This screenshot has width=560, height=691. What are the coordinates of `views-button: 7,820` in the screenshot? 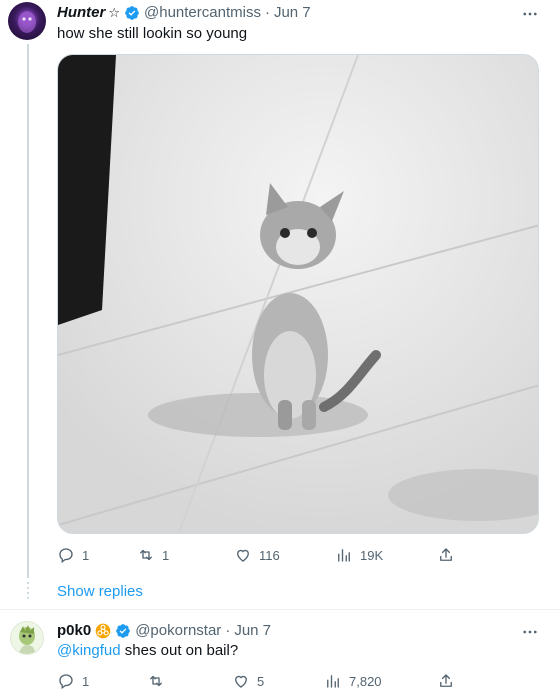 It's located at (353, 681).